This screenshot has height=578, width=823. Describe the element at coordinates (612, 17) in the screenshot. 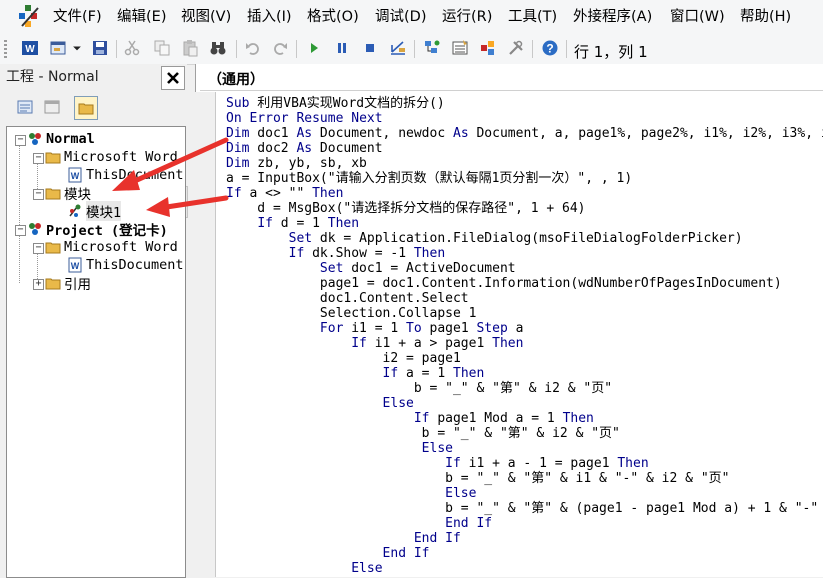

I see `menu-addins: 外接程序(A)` at that location.